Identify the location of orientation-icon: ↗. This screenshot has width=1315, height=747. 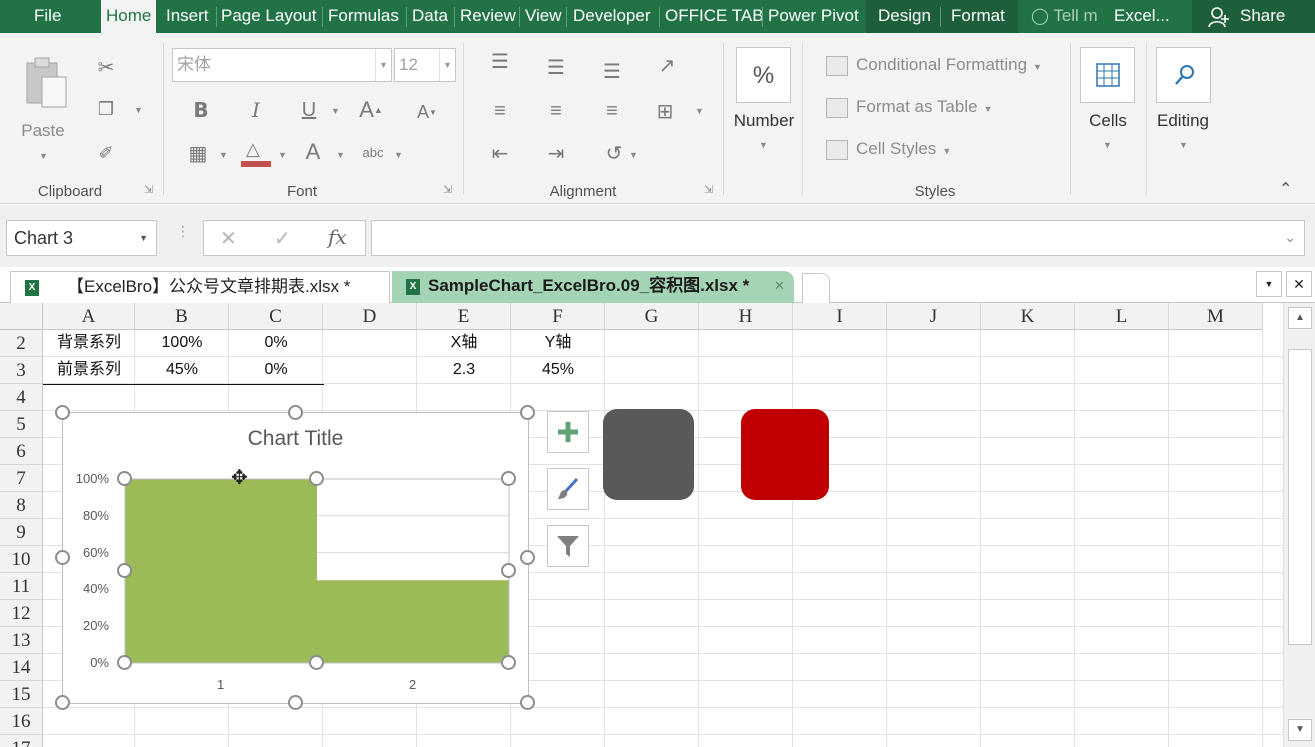
(667, 65).